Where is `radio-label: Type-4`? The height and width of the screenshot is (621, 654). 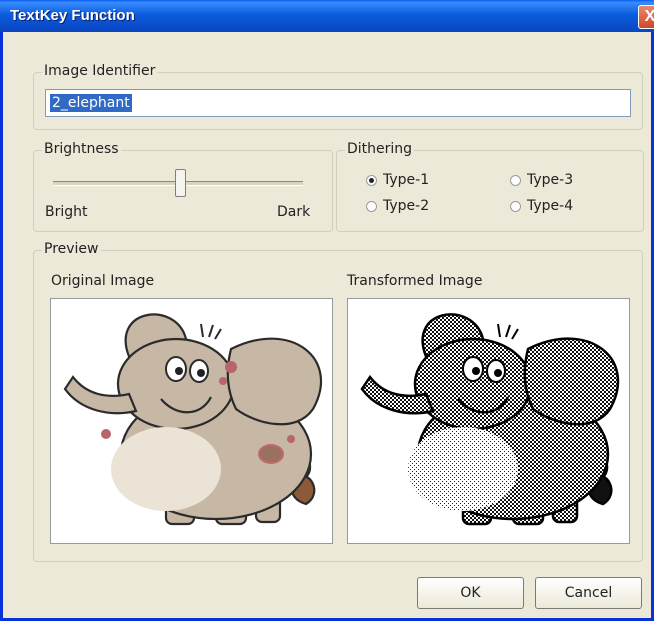
radio-label: Type-4 is located at coordinates (550, 206).